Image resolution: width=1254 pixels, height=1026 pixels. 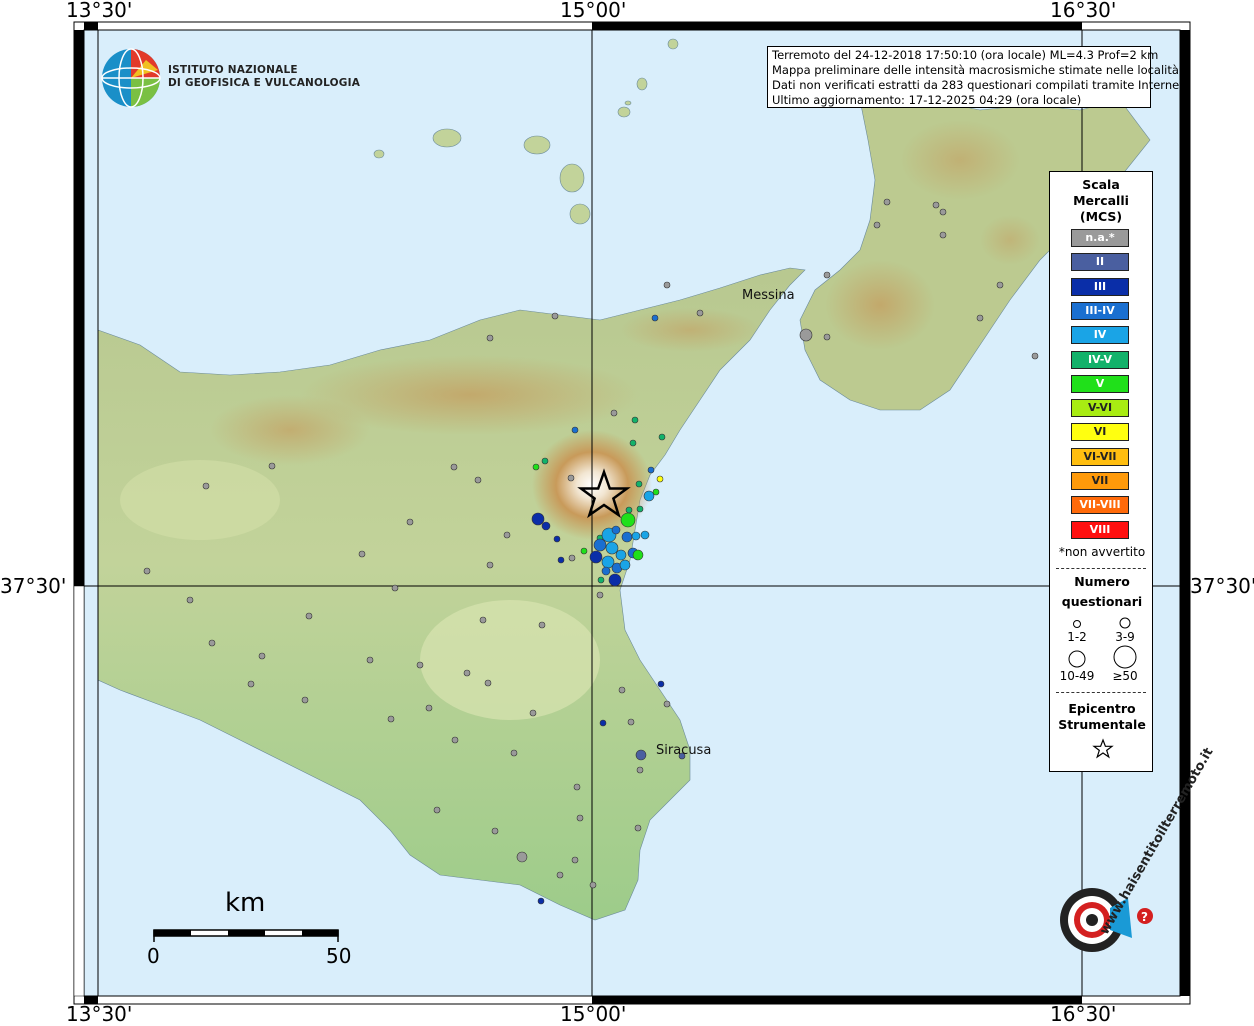 I want to click on legend-swatch: VII, so click(x=1100, y=481).